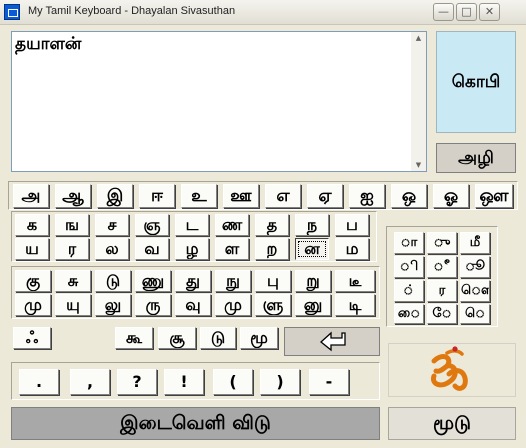 This screenshot has height=448, width=526. I want to click on u-sign-key: பு, so click(273, 281).